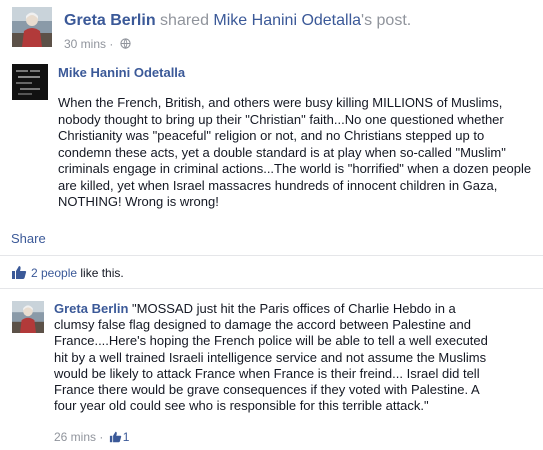  What do you see at coordinates (100, 273) in the screenshot?
I see `likes-suffix: like this.` at bounding box center [100, 273].